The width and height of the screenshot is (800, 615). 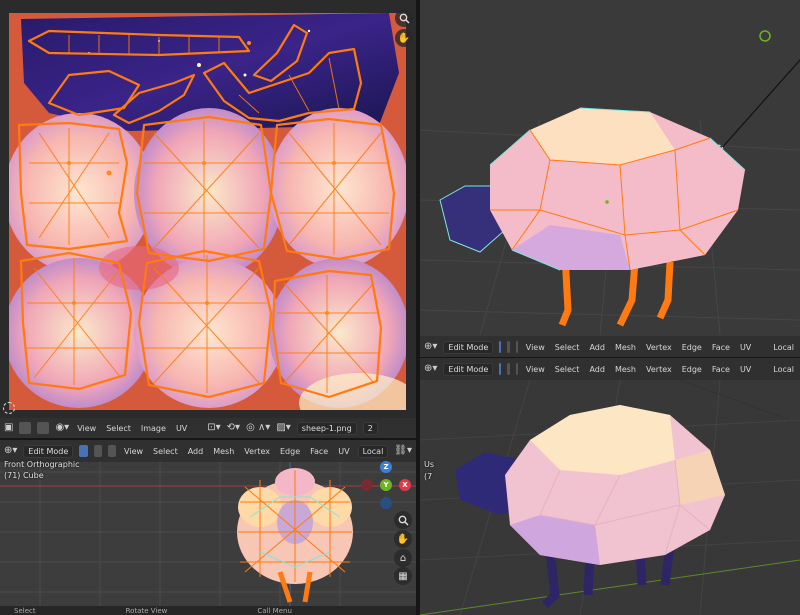 What do you see at coordinates (258, 428) in the screenshot?
I see `proportional-icon: ◎ ∧▾` at bounding box center [258, 428].